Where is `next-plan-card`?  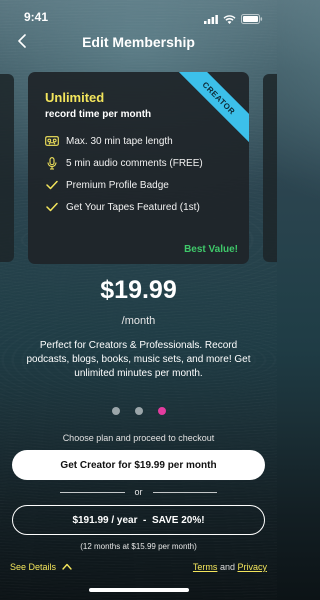
next-plan-card is located at coordinates (270, 168).